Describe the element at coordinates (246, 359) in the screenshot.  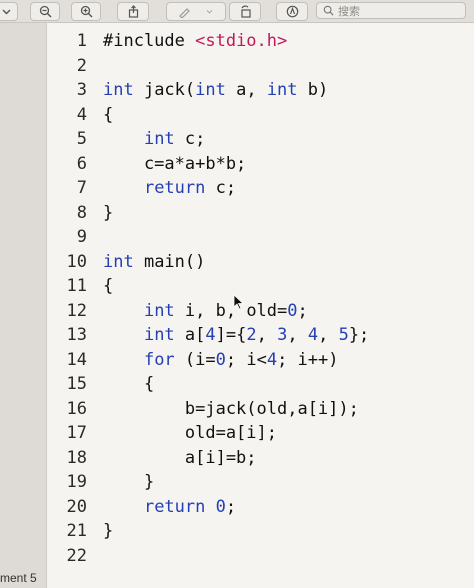
I see `code-token: ; i<` at that location.